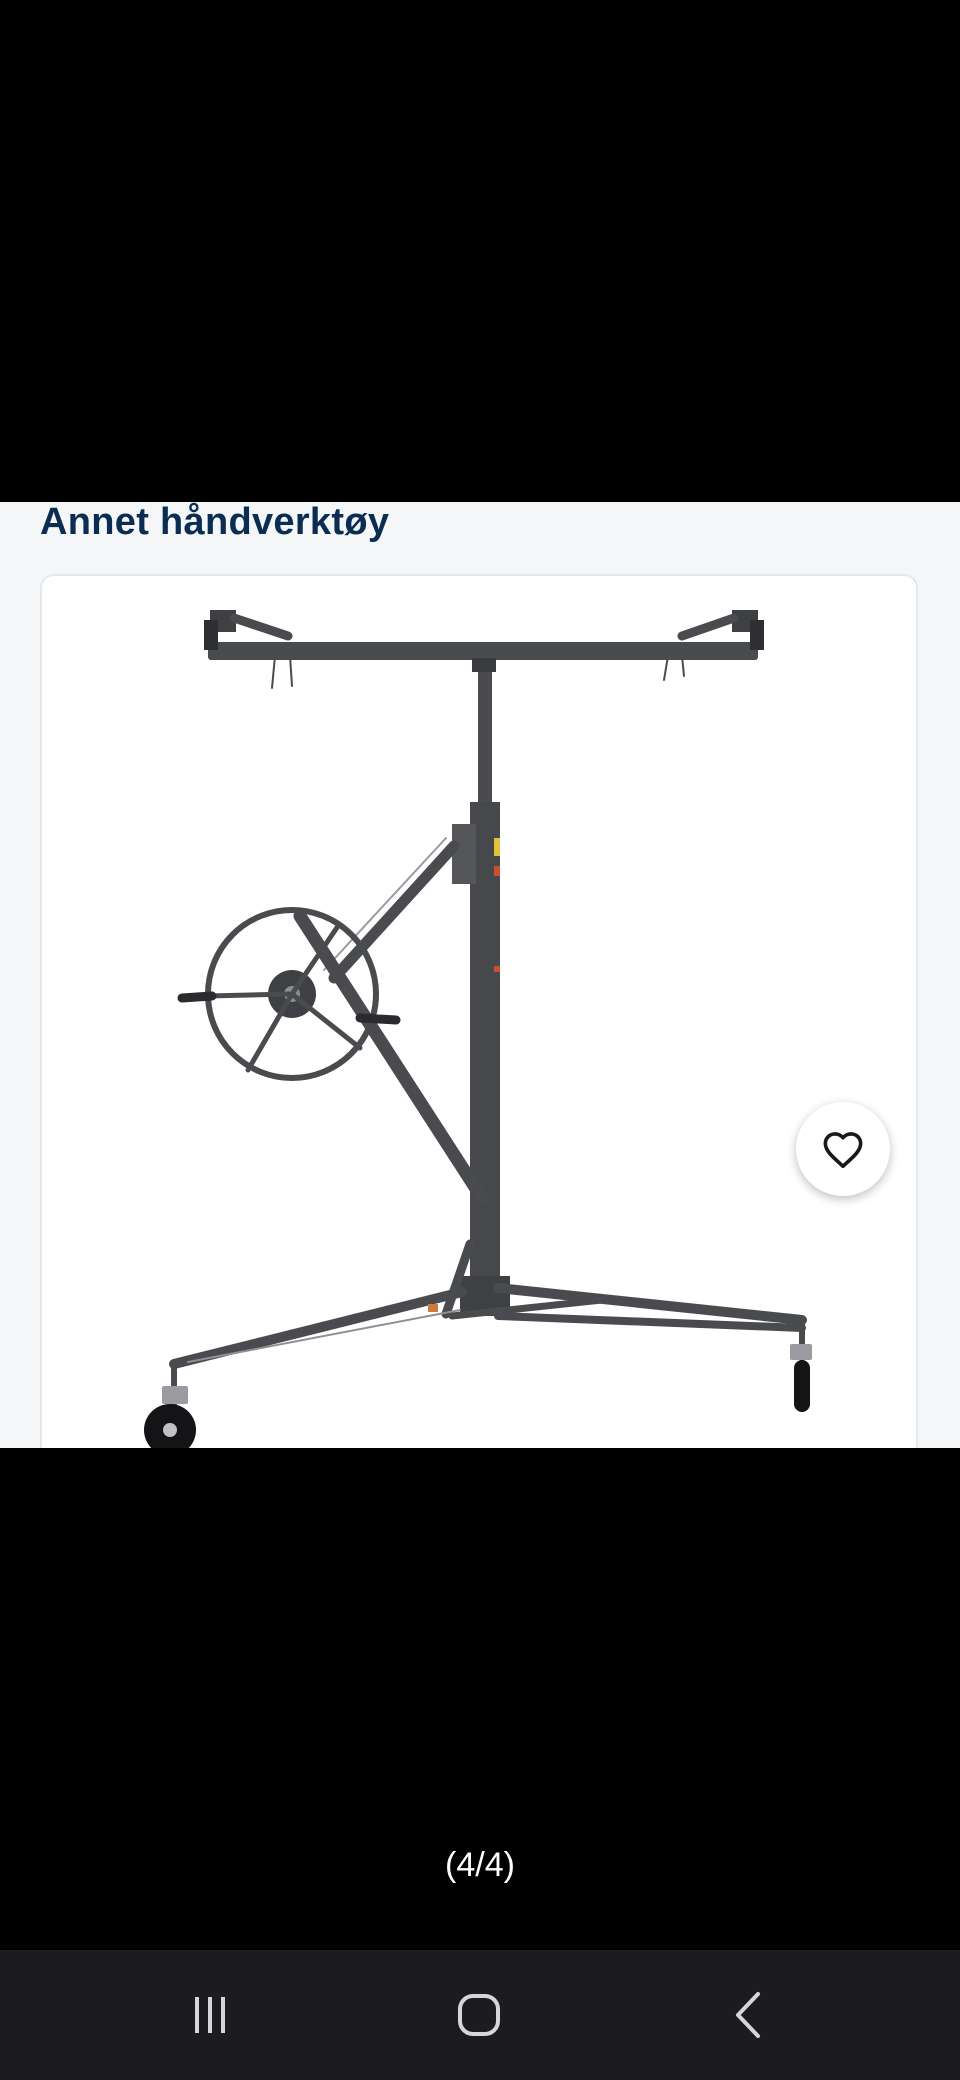 The image size is (960, 2080). I want to click on heart-outline-icon, so click(843, 1150).